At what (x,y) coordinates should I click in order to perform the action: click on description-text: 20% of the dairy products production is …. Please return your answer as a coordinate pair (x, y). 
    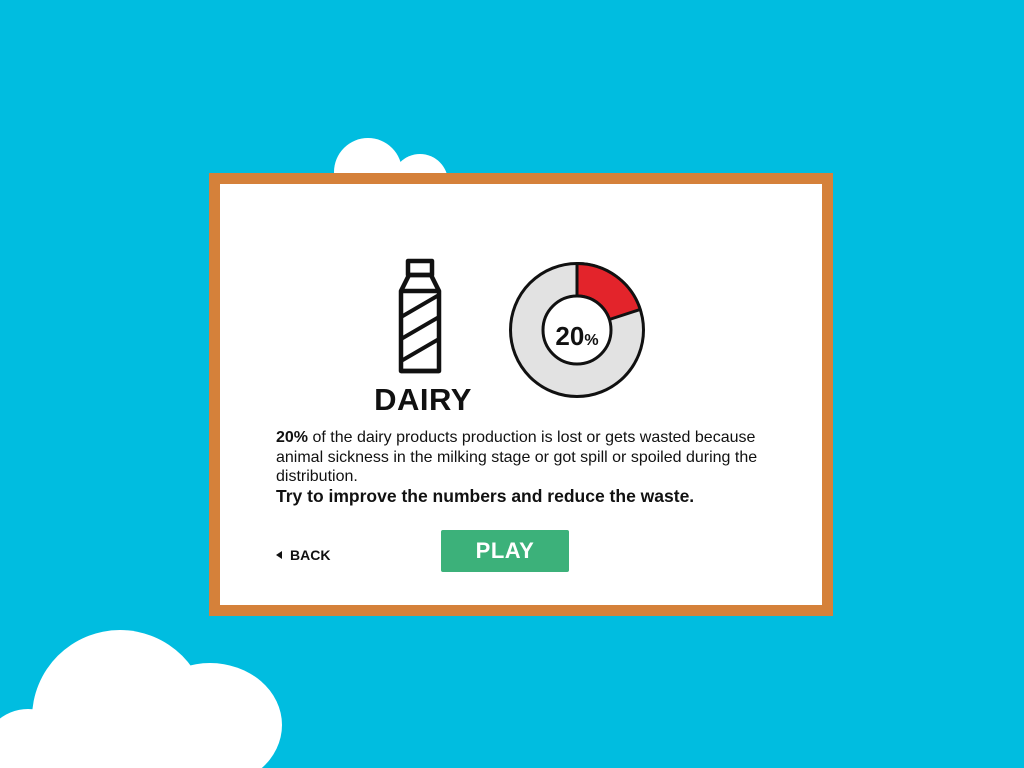
    Looking at the image, I should click on (526, 457).